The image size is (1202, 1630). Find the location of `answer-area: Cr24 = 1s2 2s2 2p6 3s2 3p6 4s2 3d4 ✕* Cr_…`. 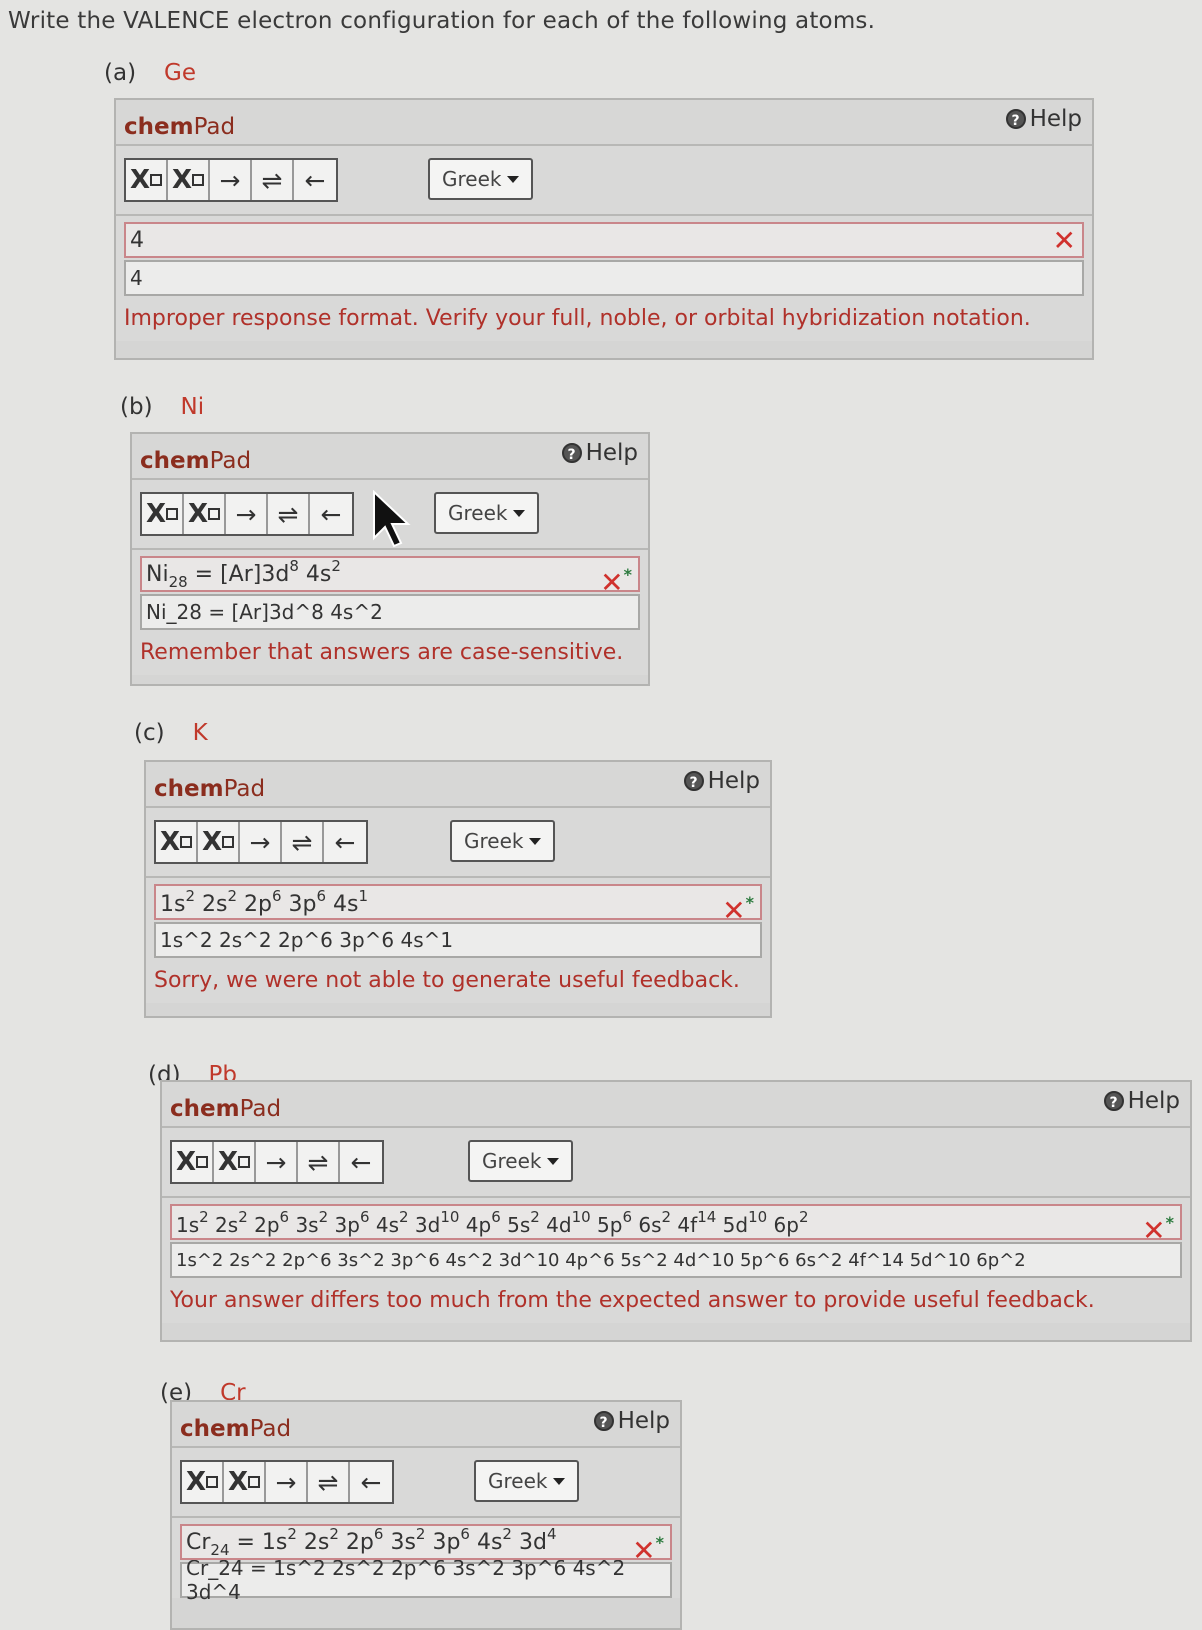

answer-area: Cr24 = 1s2 2s2 2p6 3s2 3p6 4s2 3d4 ✕* Cr_… is located at coordinates (426, 1561).